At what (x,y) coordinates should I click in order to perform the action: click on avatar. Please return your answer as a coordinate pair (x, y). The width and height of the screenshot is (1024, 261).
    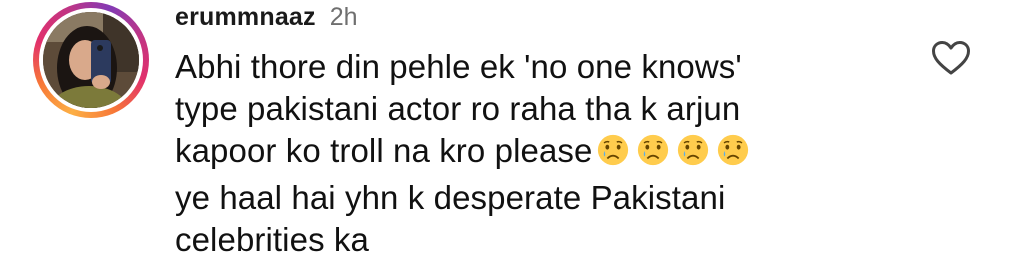
    Looking at the image, I should click on (91, 60).